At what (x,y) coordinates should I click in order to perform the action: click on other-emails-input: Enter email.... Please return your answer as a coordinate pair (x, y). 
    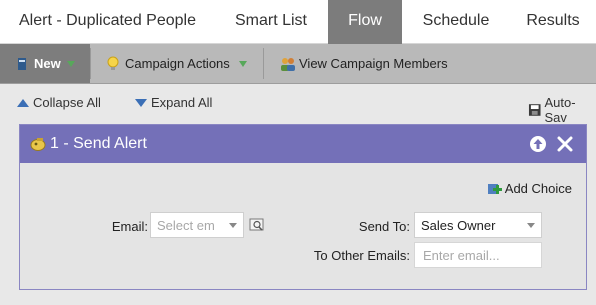
    Looking at the image, I should click on (478, 255).